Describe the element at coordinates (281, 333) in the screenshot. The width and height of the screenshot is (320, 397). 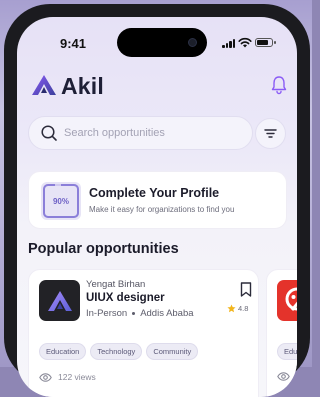
I see `opportunity-card-peek: Edu` at that location.